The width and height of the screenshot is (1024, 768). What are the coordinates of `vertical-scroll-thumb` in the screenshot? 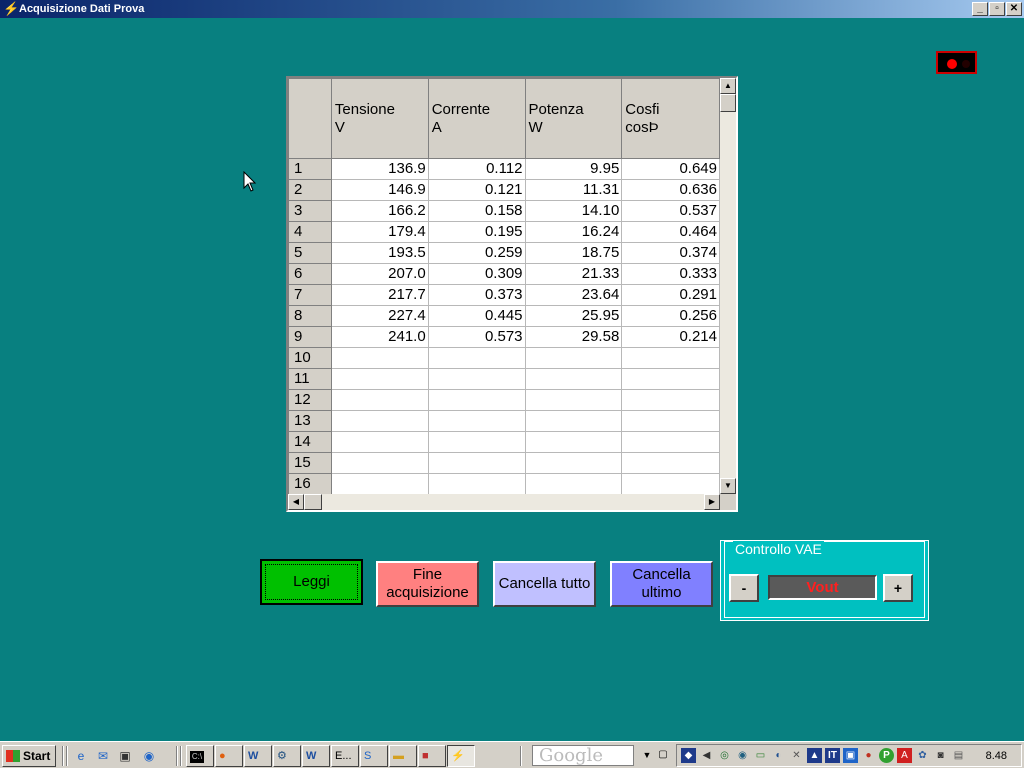 It's located at (728, 103).